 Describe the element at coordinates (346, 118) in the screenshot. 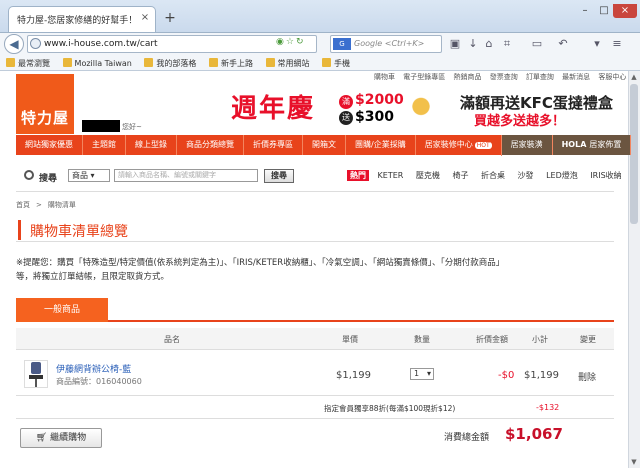

I see `banner-tag-gift: 送` at that location.